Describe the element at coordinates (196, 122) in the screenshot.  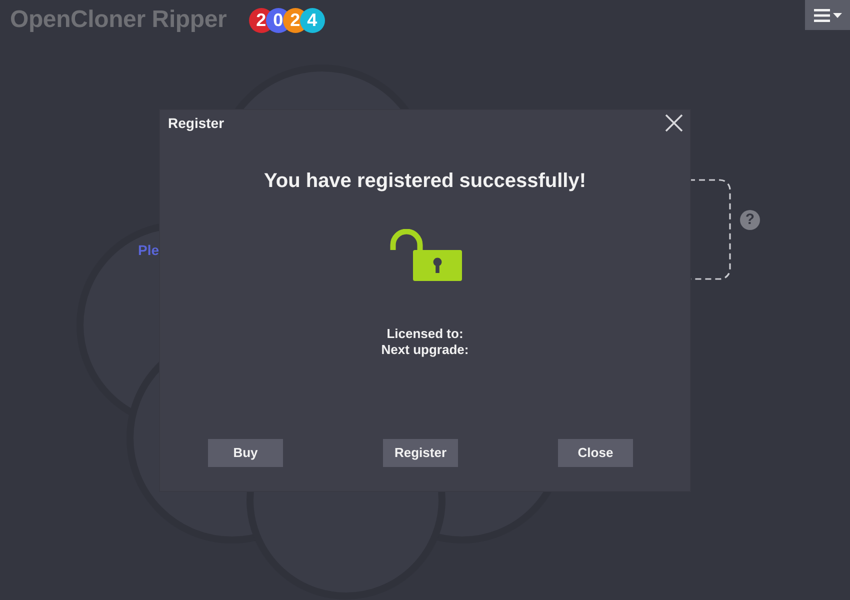
I see `dialog-title: Register` at that location.